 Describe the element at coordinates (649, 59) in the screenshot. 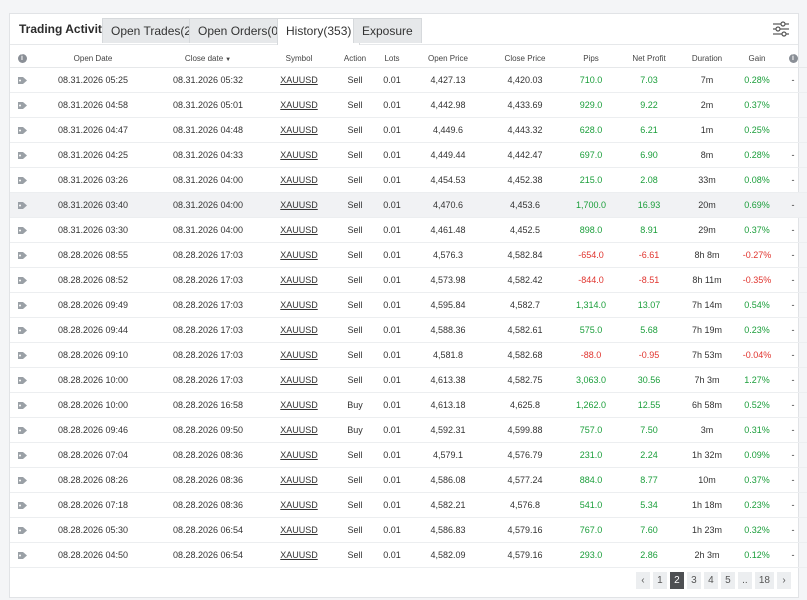

I see `net-profit-header: Net Profit` at that location.